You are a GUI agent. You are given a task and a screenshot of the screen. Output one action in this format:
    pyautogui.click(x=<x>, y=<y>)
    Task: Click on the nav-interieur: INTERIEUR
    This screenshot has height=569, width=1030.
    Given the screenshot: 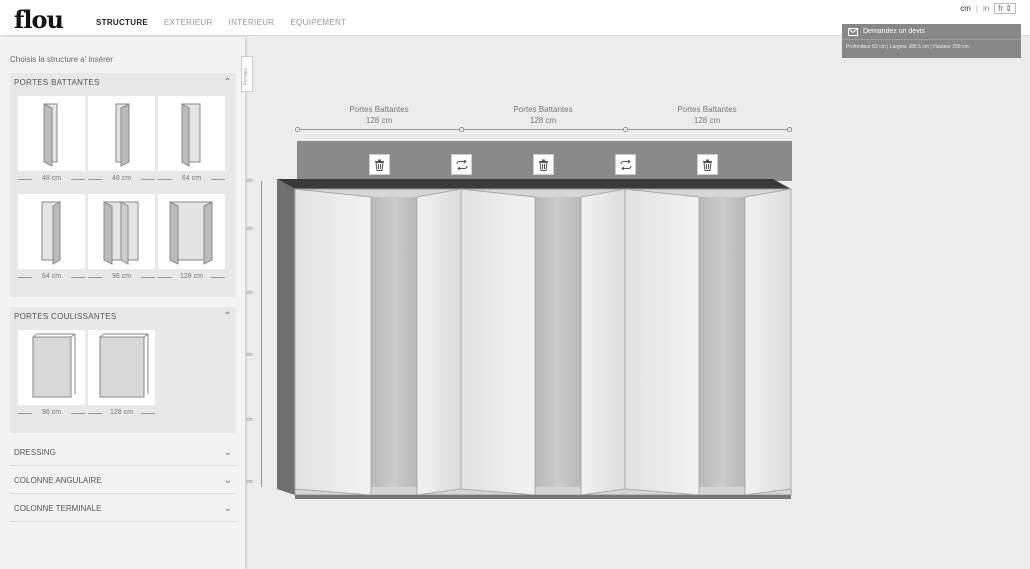 What is the action you would take?
    pyautogui.click(x=252, y=22)
    